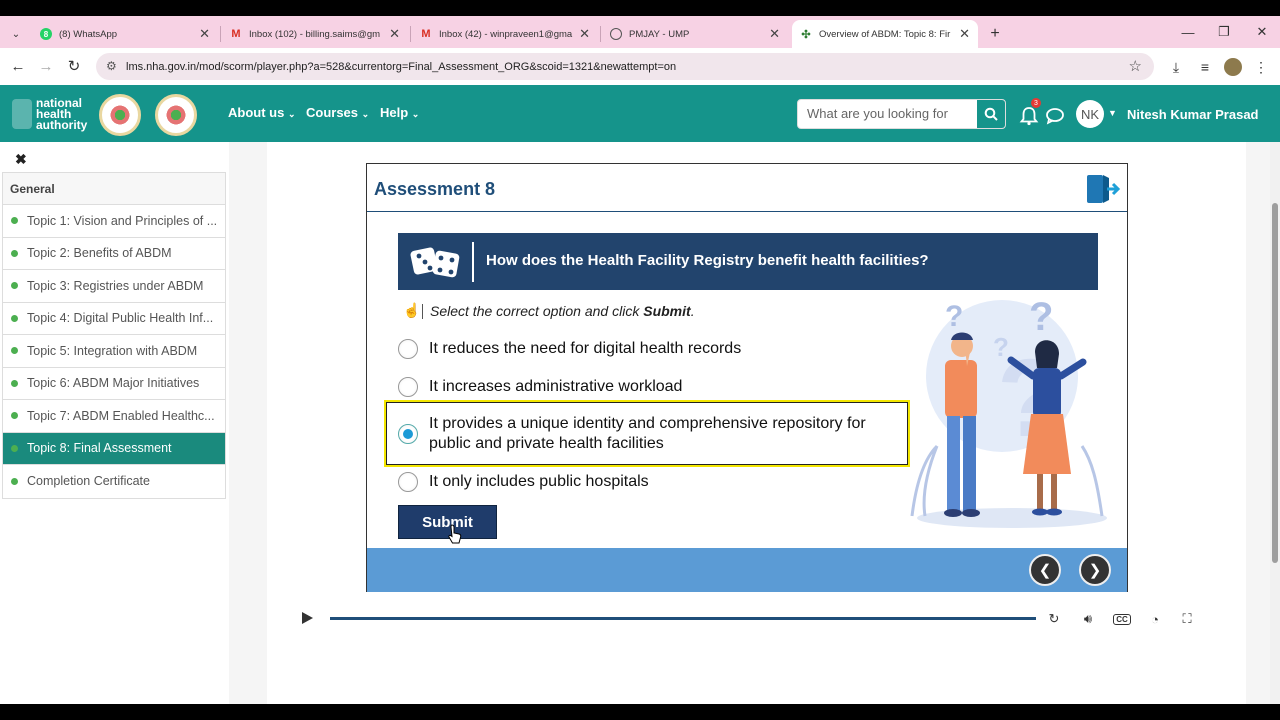  What do you see at coordinates (46, 66) in the screenshot?
I see `forward-button: →` at bounding box center [46, 66].